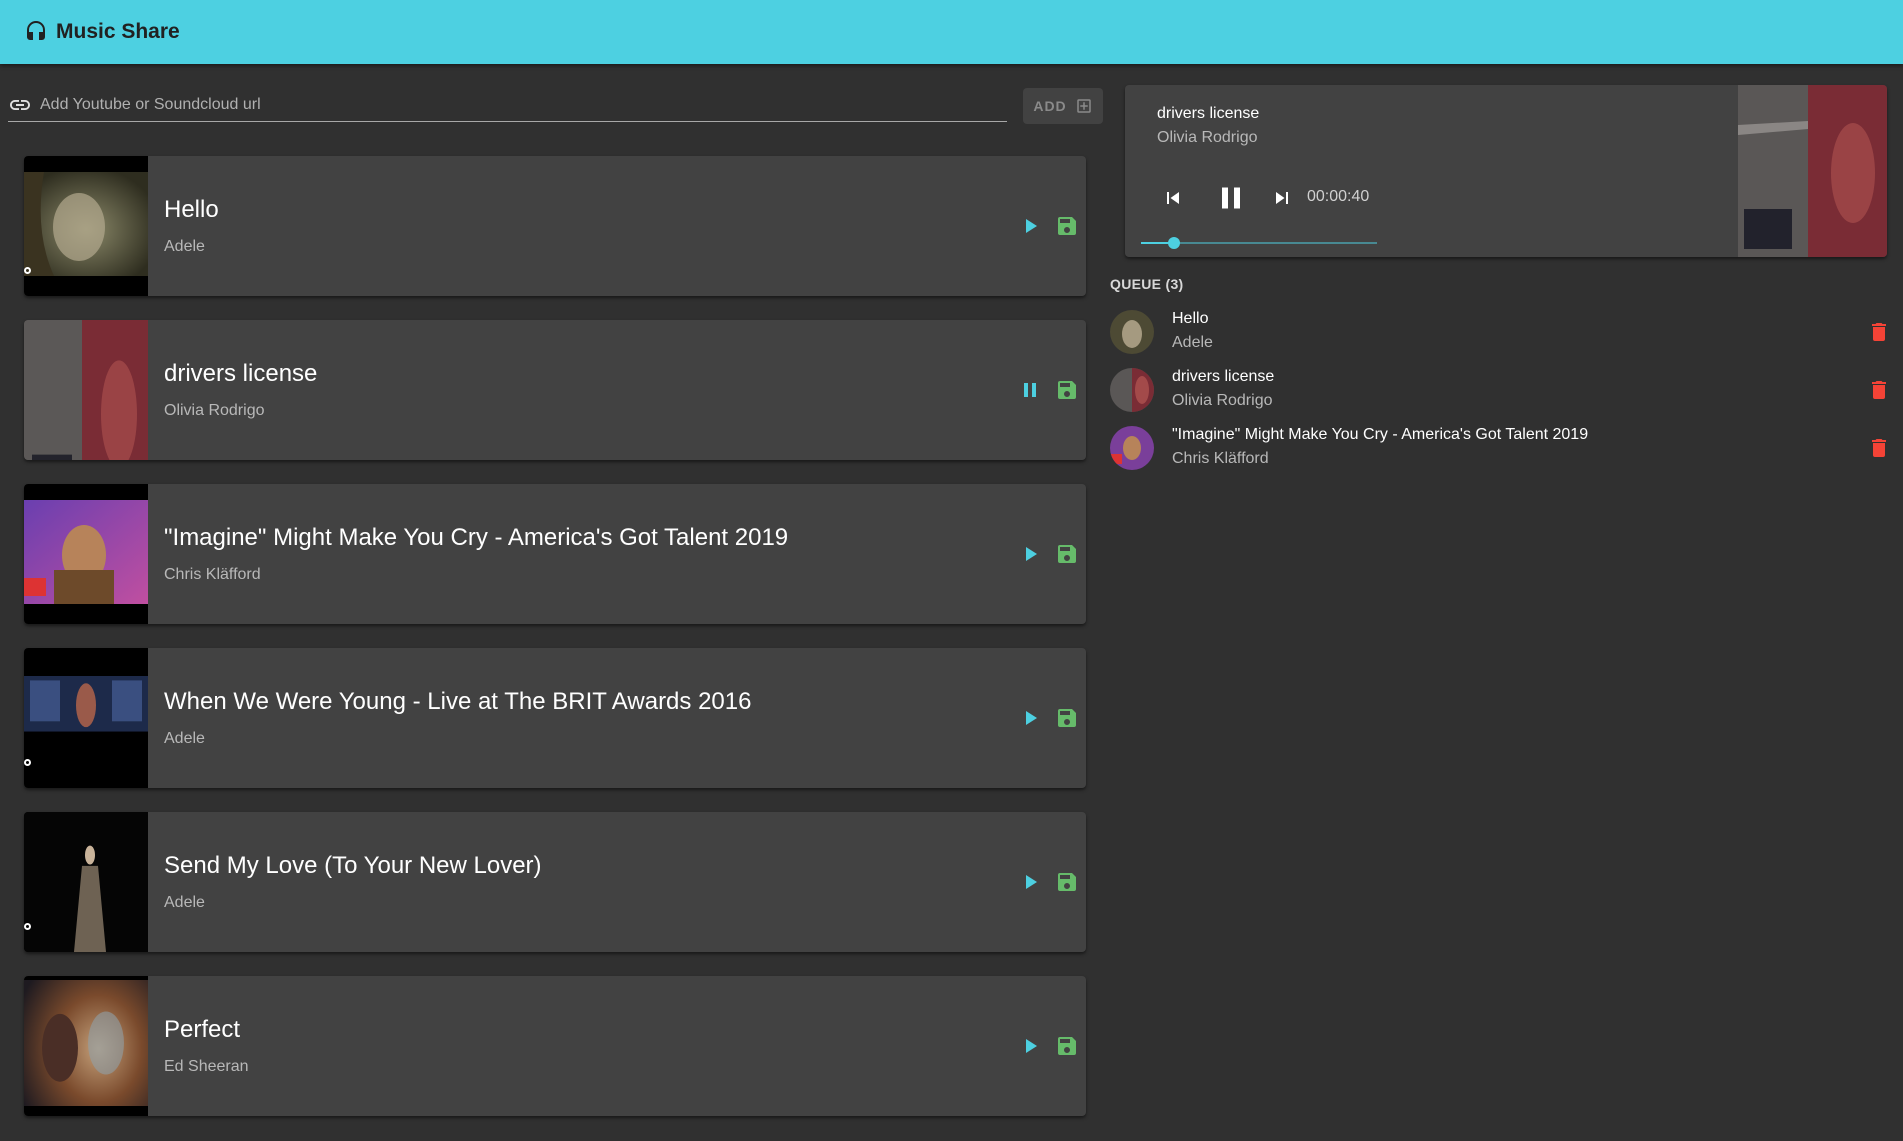 This screenshot has height=1141, width=1903. I want to click on song-title: Perfect, so click(202, 1029).